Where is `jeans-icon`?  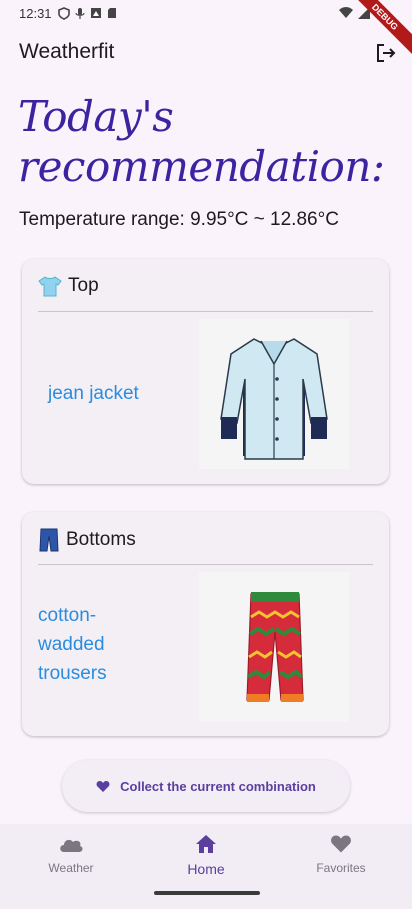
jeans-icon is located at coordinates (49, 540).